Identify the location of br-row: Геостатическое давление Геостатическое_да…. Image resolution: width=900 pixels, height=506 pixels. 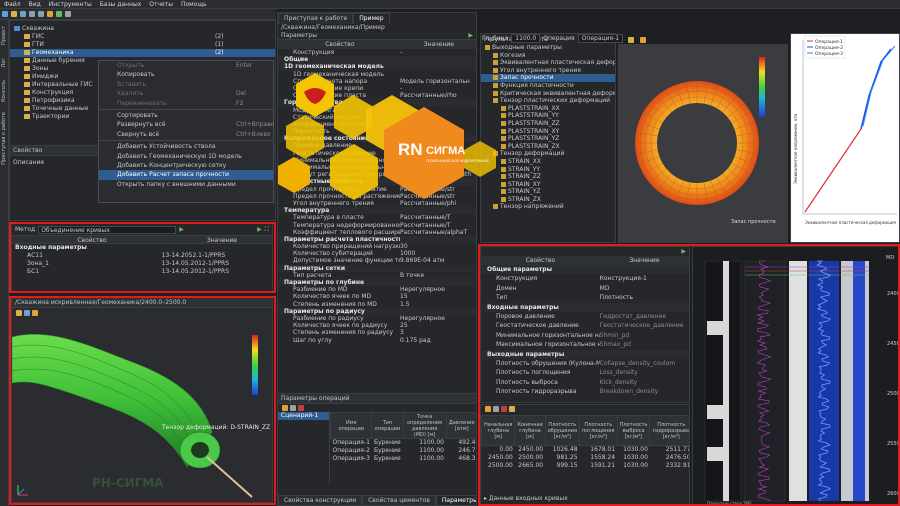
(585, 325).